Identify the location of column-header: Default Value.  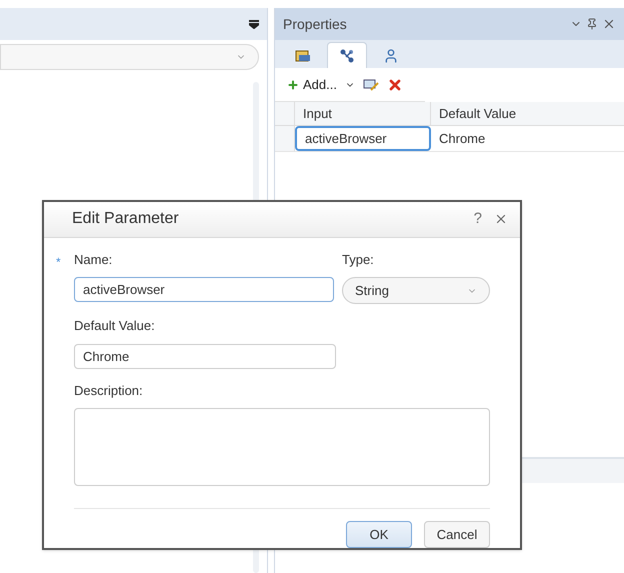
(527, 113).